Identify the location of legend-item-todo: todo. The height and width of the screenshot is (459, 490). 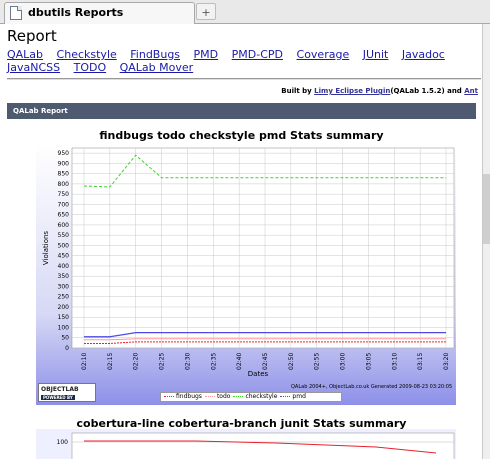
(217, 397).